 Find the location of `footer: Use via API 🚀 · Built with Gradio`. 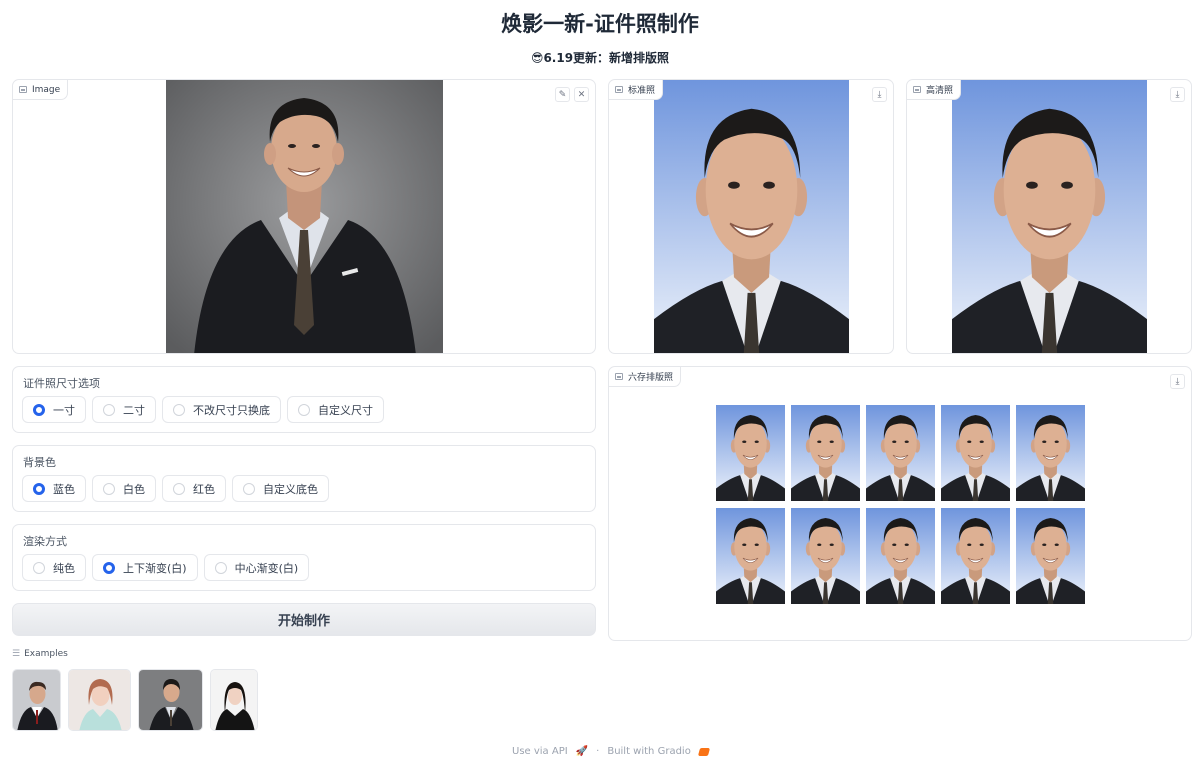

footer: Use via API 🚀 · Built with Gradio is located at coordinates (611, 751).